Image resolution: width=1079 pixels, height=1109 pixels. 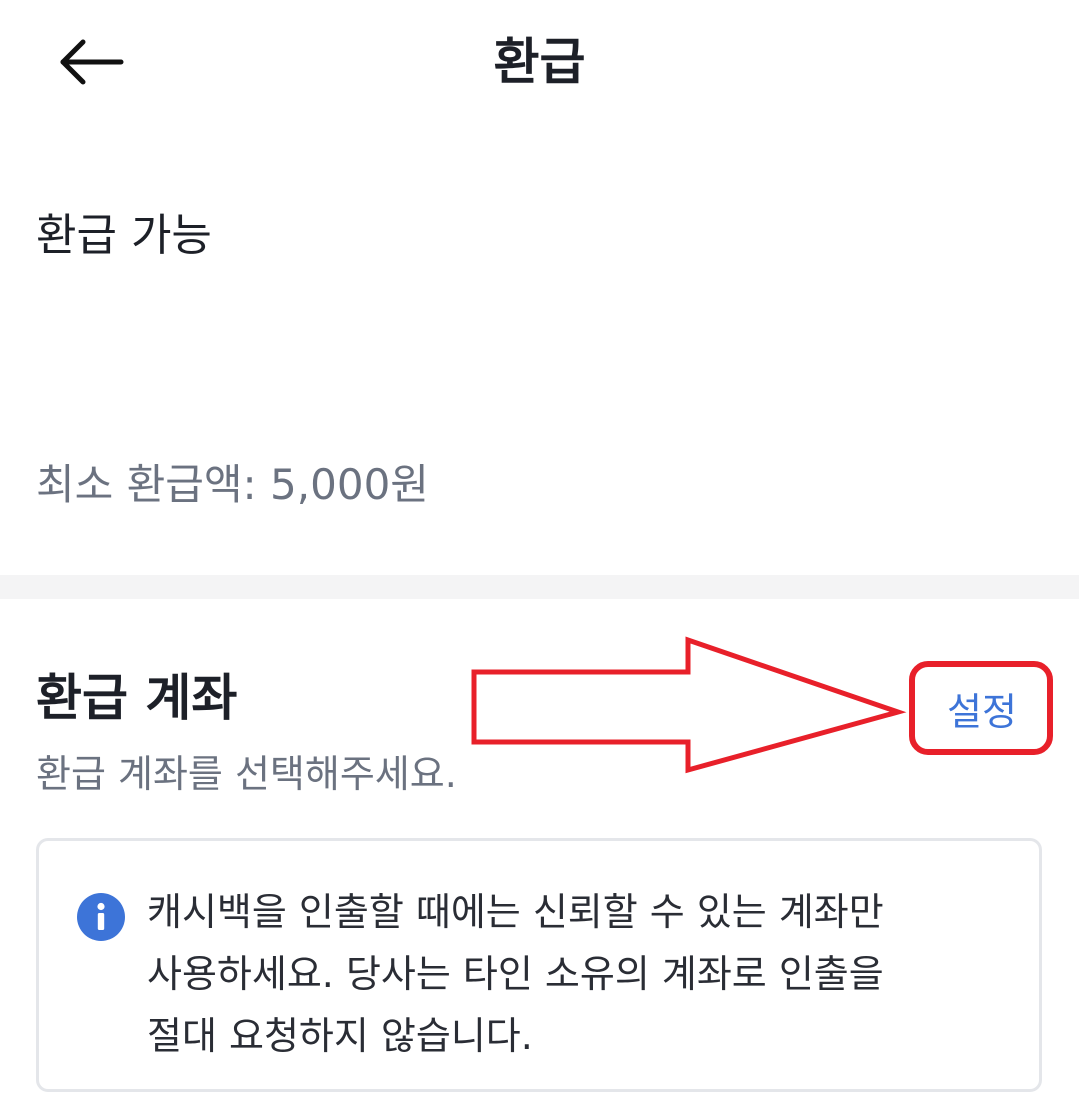 I want to click on refund-account-subtitle: 환급 계좌를 선택해주세요., so click(x=246, y=774).